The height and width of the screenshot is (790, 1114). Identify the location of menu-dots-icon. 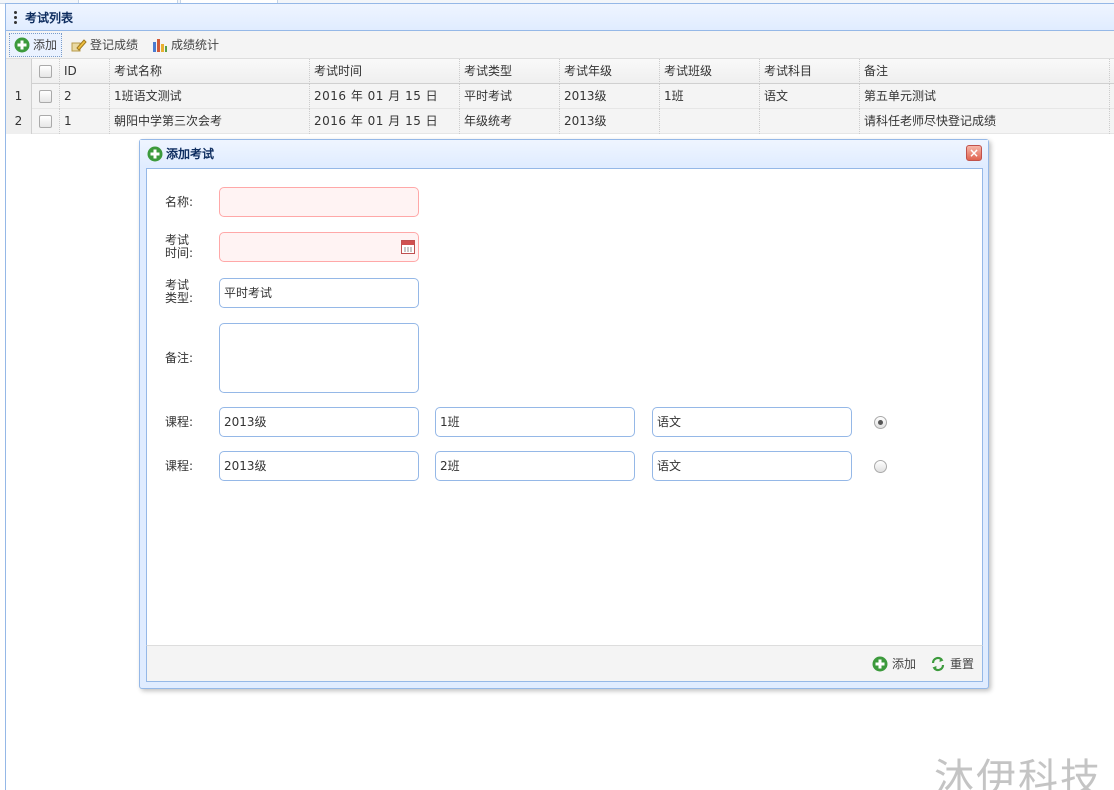
(15, 17).